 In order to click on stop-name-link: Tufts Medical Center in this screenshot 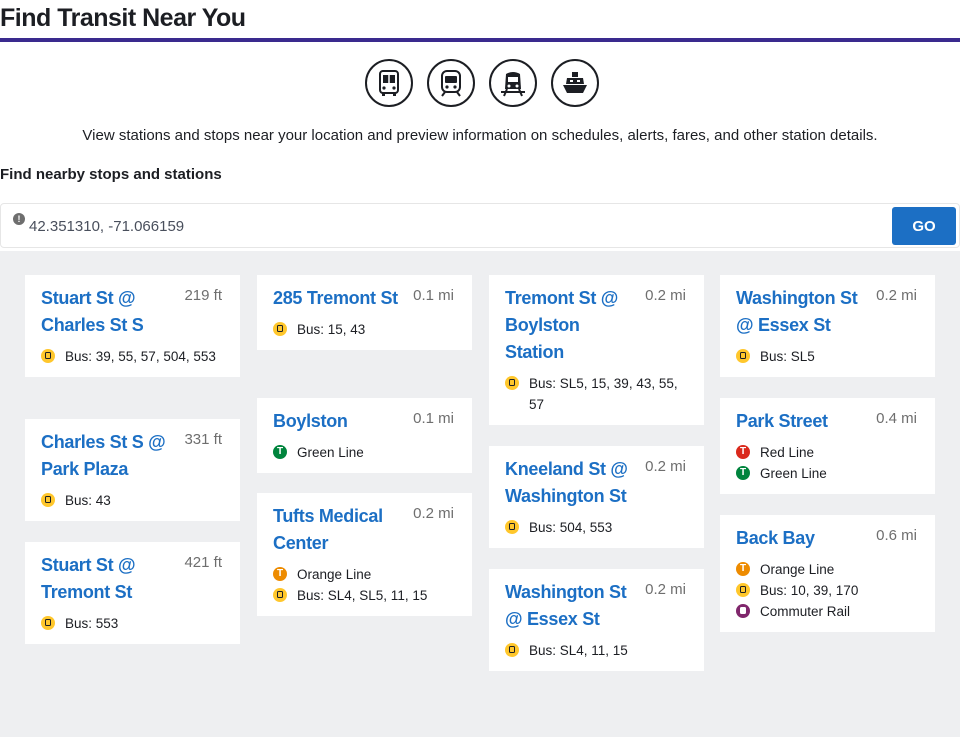, I will do `click(337, 530)`.